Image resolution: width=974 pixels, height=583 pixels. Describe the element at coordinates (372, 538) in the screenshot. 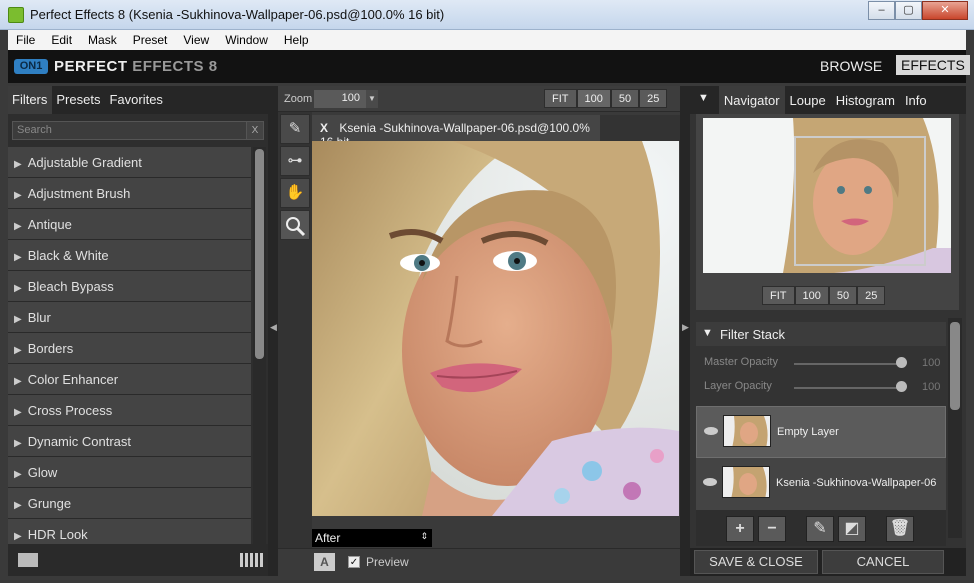

I see `before-after-select: After ⇕` at that location.